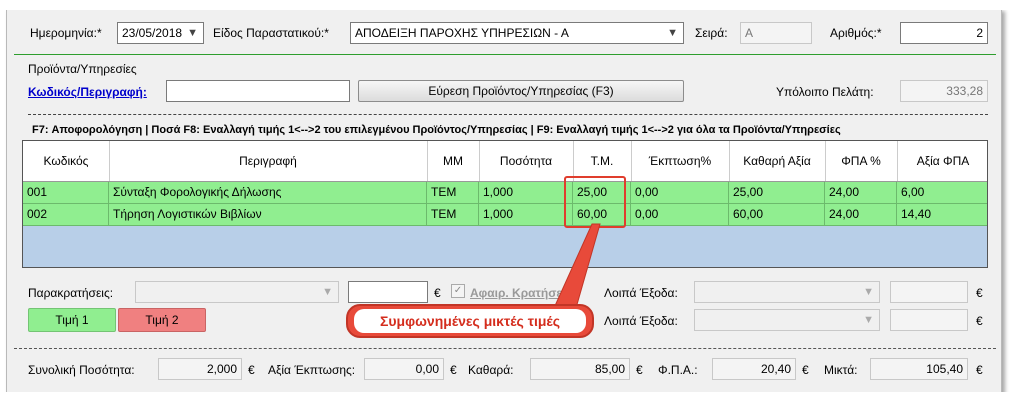 The image size is (1018, 404). What do you see at coordinates (312, 370) in the screenshot?
I see `discount-value-label: Αξία Έκπτωσης:` at bounding box center [312, 370].